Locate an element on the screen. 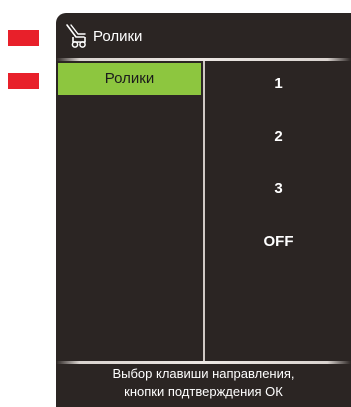  column-divider is located at coordinates (204, 211).